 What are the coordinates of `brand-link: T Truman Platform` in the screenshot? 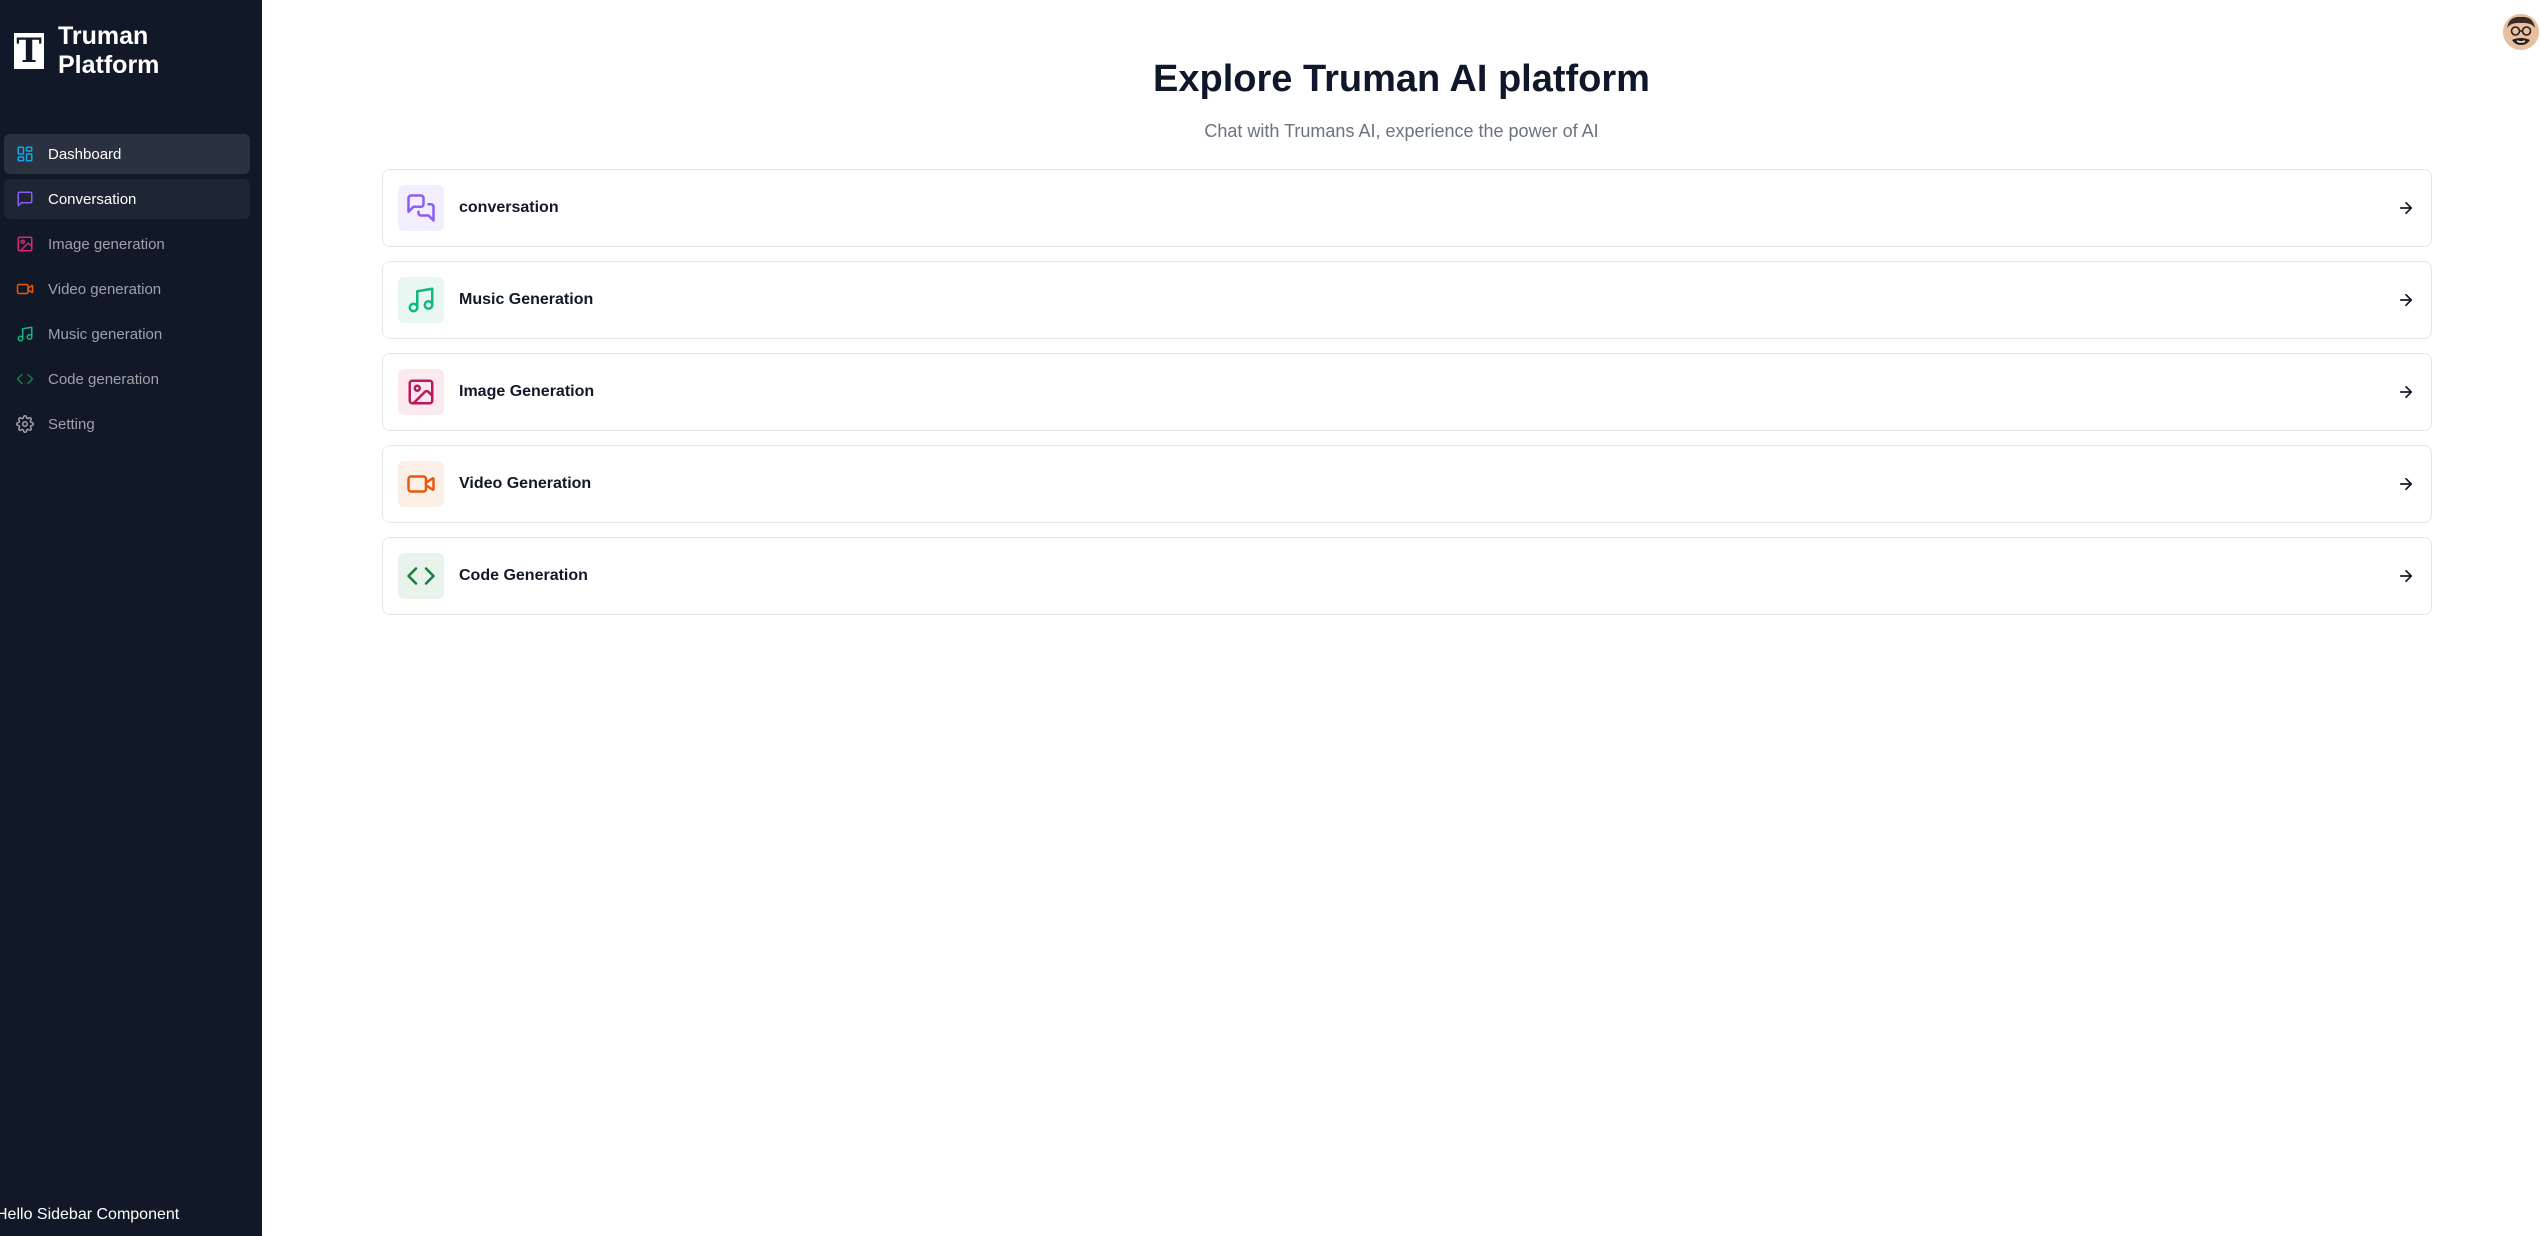 It's located at (96, 51).